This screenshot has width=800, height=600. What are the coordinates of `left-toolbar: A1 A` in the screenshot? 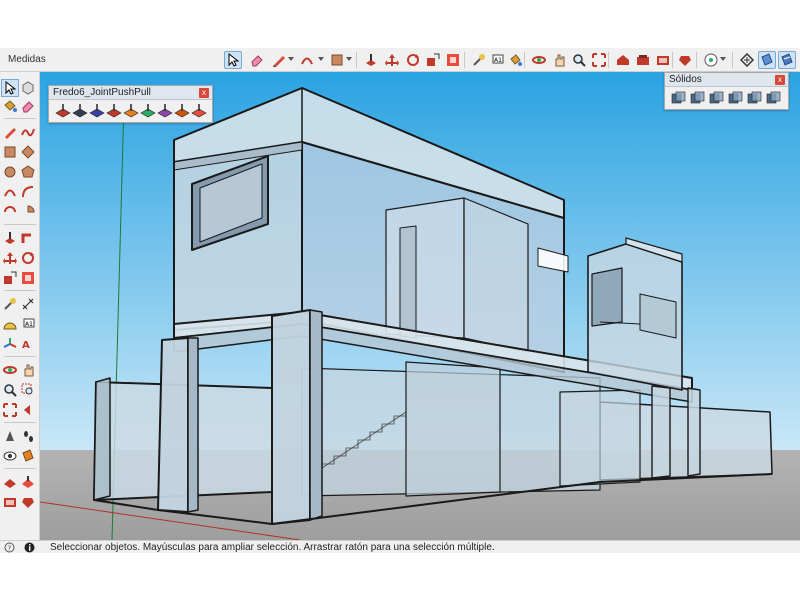 It's located at (20, 306).